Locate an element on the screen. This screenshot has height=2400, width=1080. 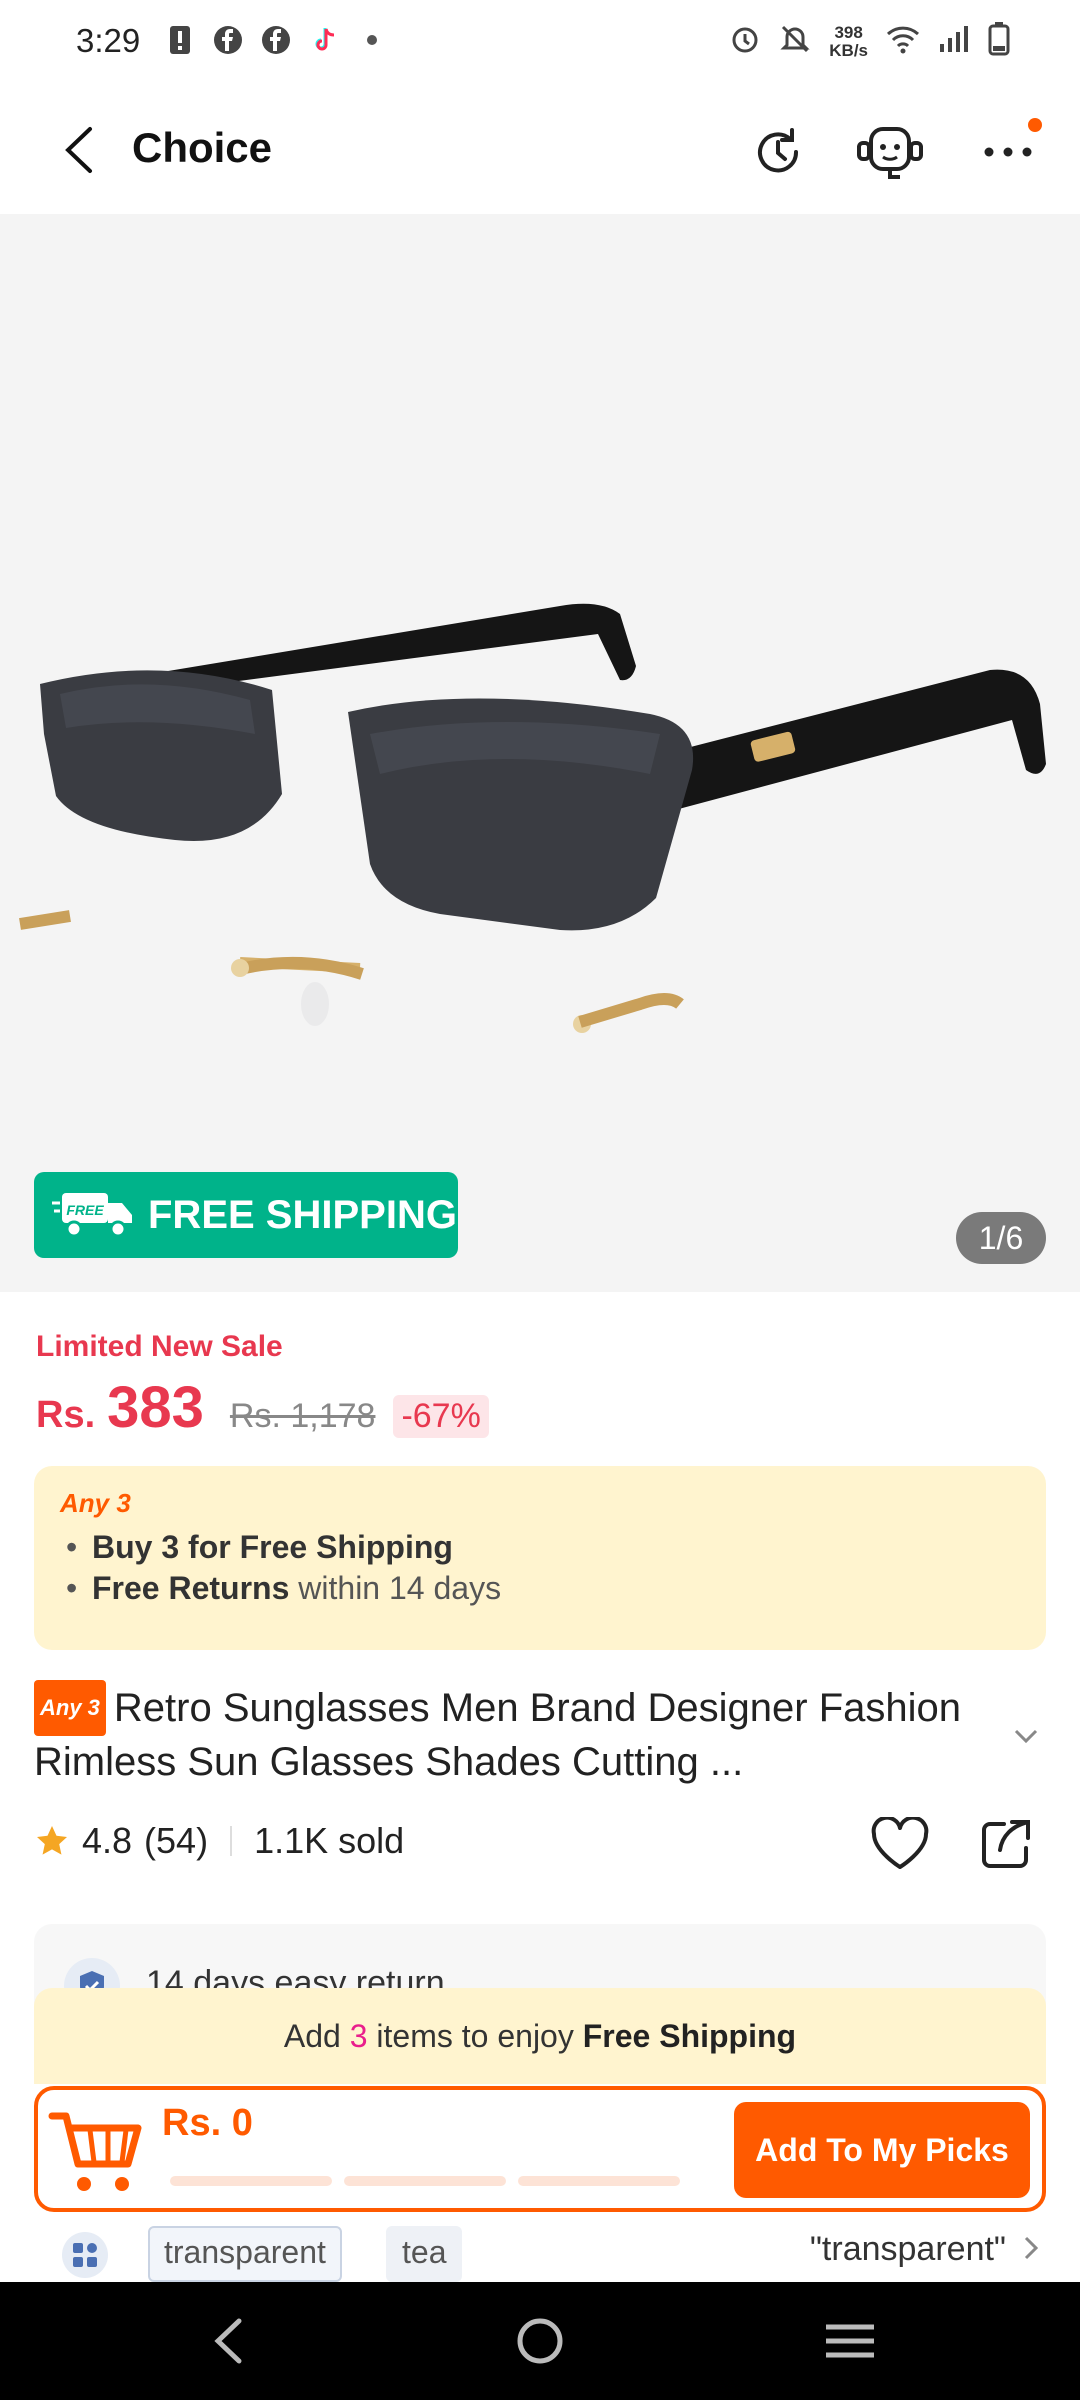
history-icon is located at coordinates (778, 150).